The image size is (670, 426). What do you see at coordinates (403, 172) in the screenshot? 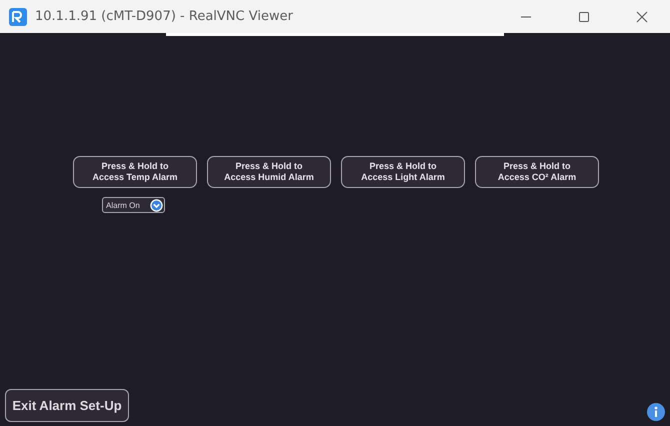
I see `alarm-access-button: Press & Hold to Access Light Alarm` at bounding box center [403, 172].